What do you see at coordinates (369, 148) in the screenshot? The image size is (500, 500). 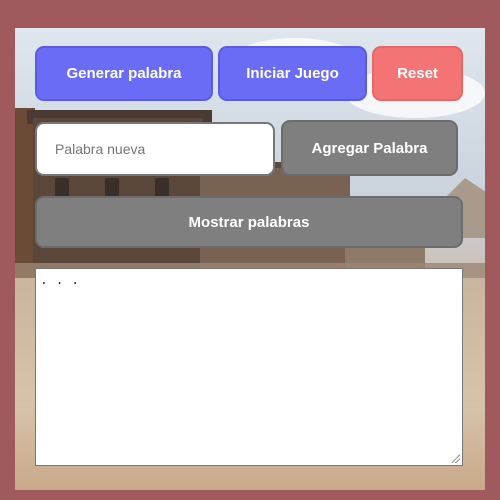 I see `add-word-button: Agregar Palabra` at bounding box center [369, 148].